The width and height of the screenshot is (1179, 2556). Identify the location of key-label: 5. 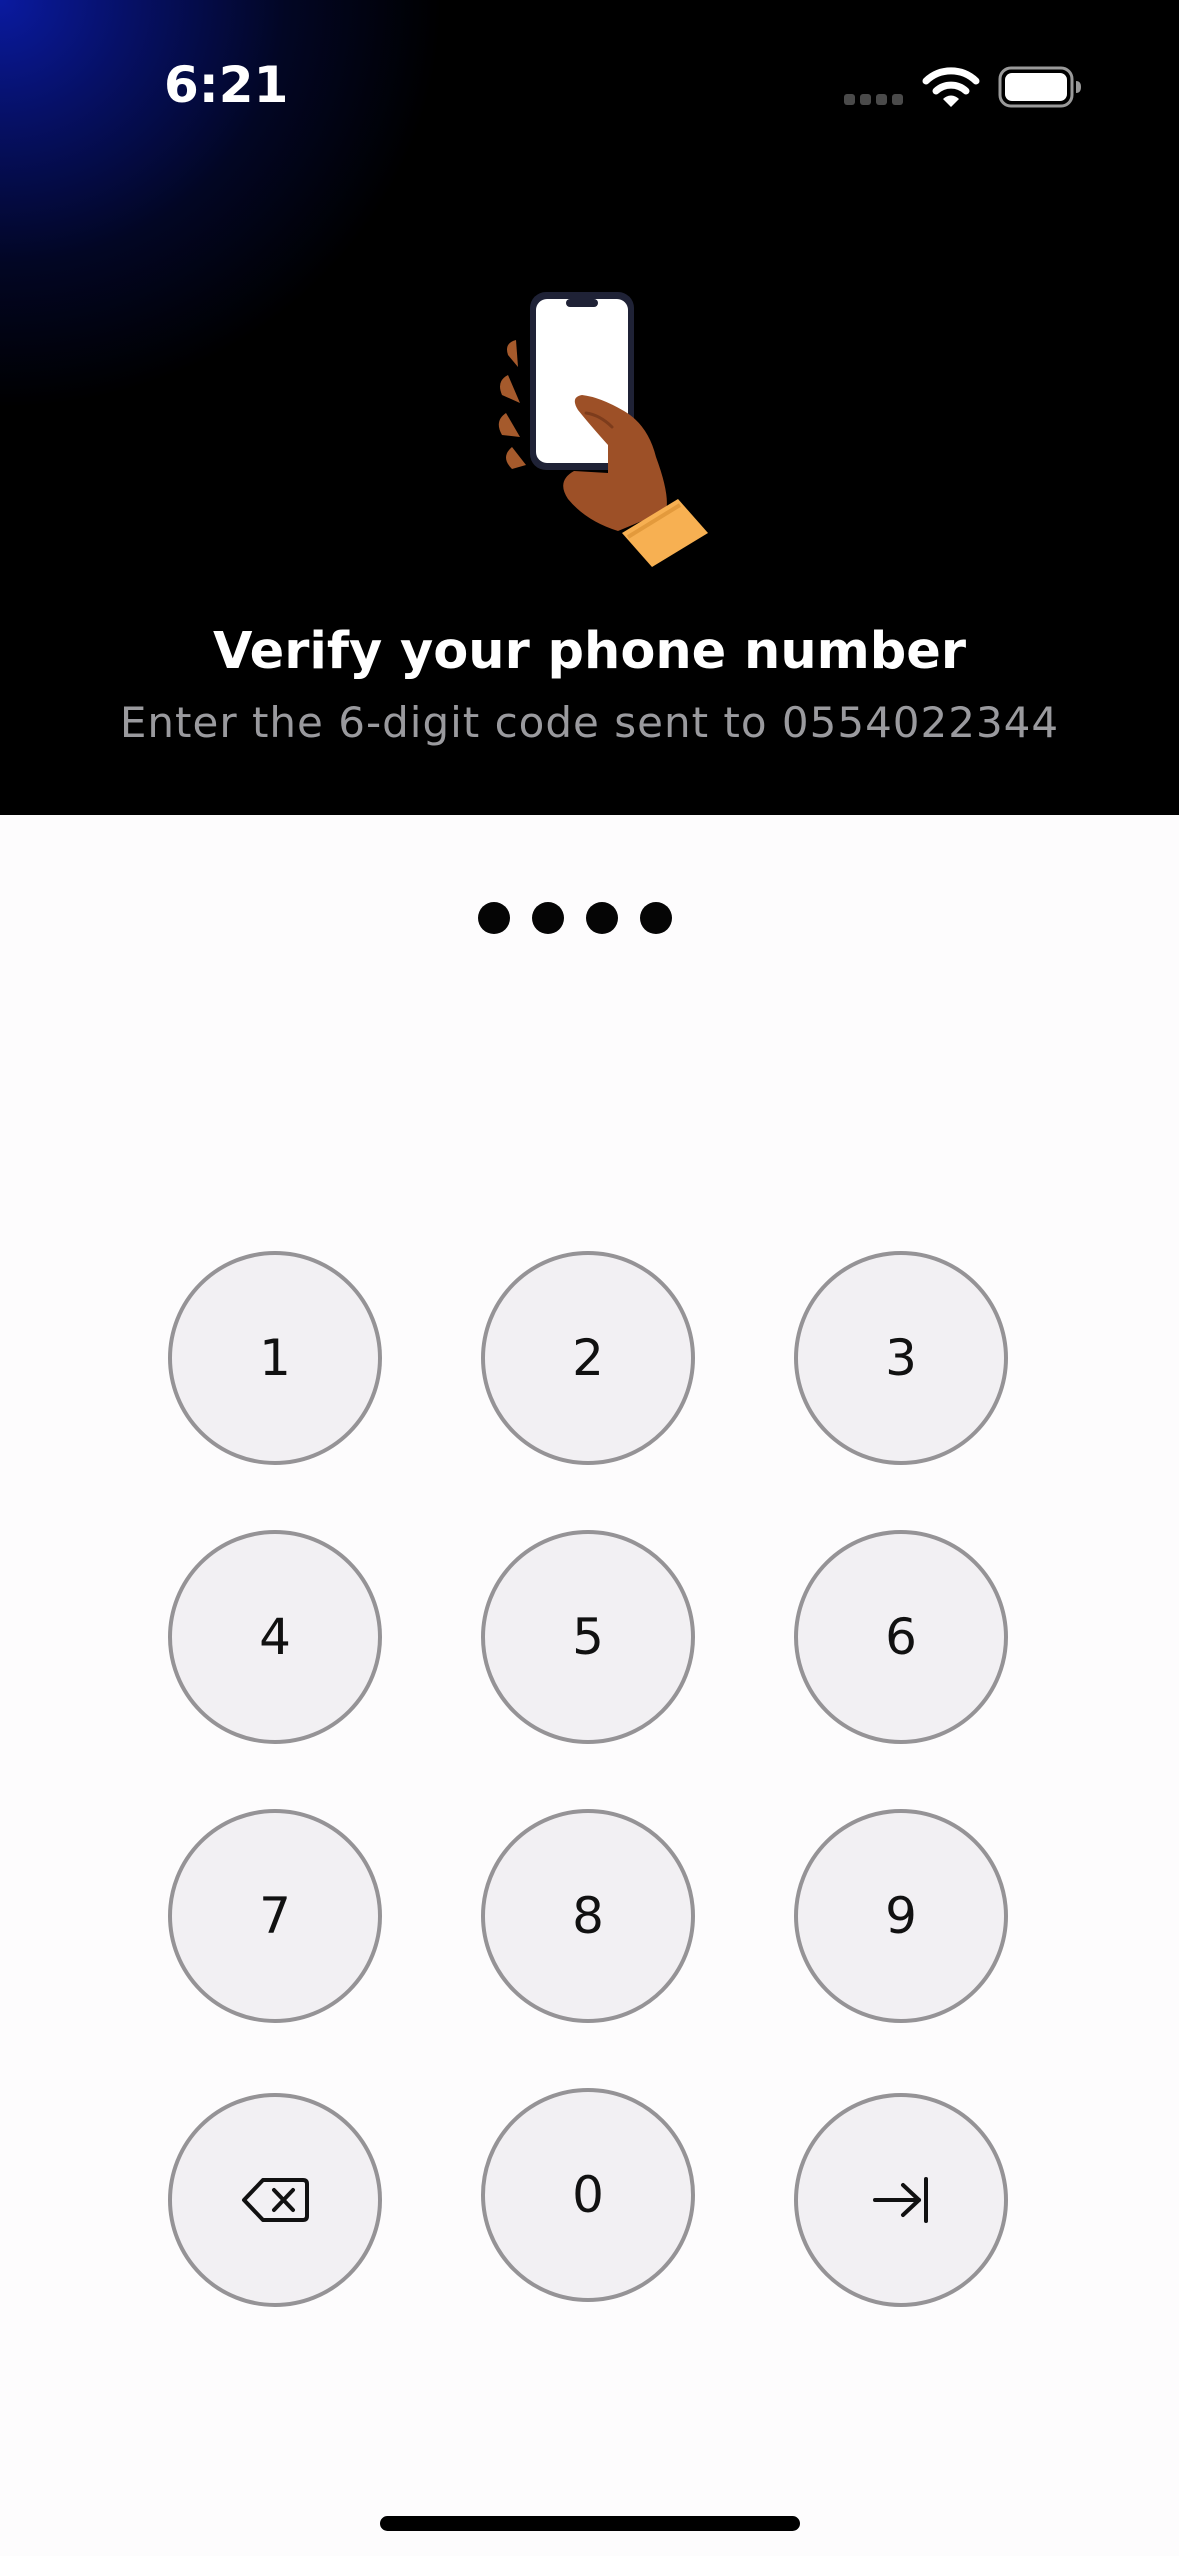
(588, 1637).